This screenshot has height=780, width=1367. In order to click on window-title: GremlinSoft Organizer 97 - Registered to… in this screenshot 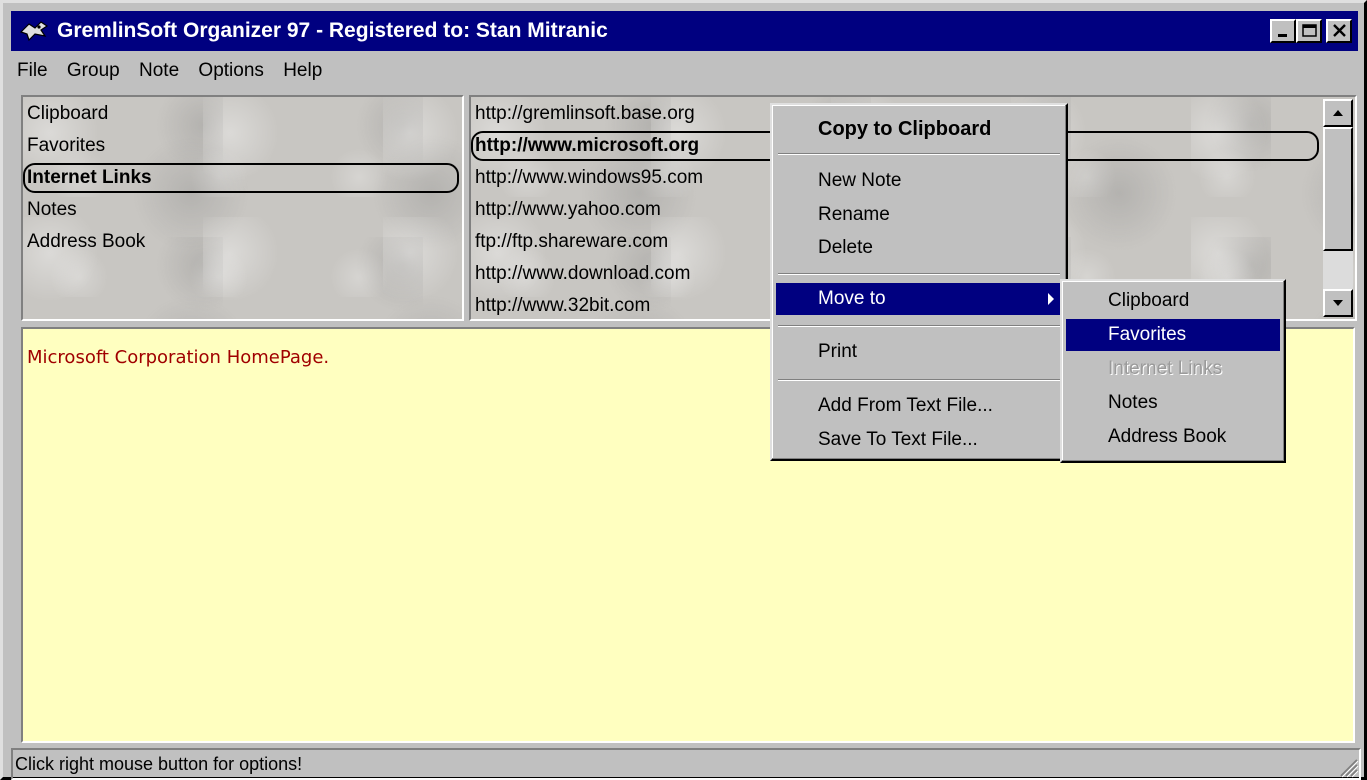, I will do `click(332, 30)`.